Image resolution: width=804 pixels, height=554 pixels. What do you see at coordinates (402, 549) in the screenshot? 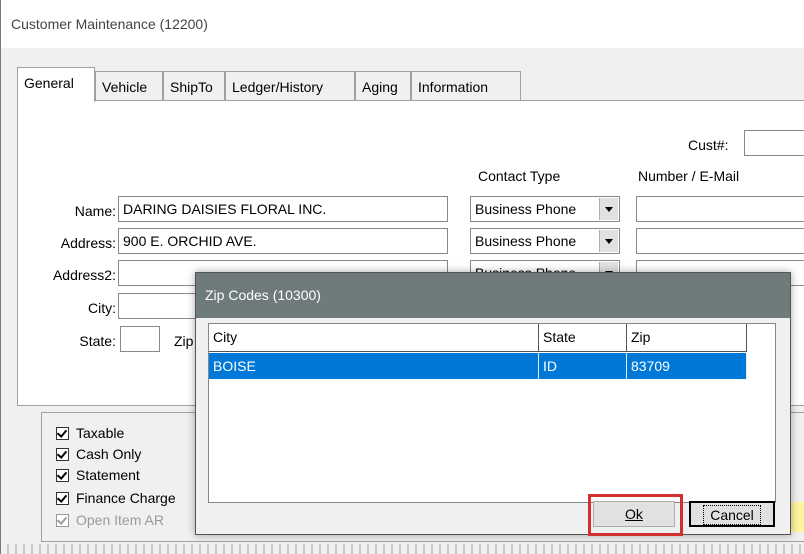
I see `bottom-edge` at bounding box center [402, 549].